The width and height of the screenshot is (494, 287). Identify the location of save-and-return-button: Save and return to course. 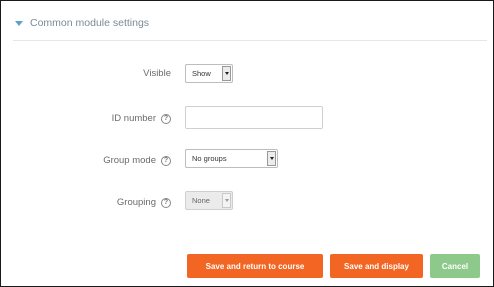
(255, 266).